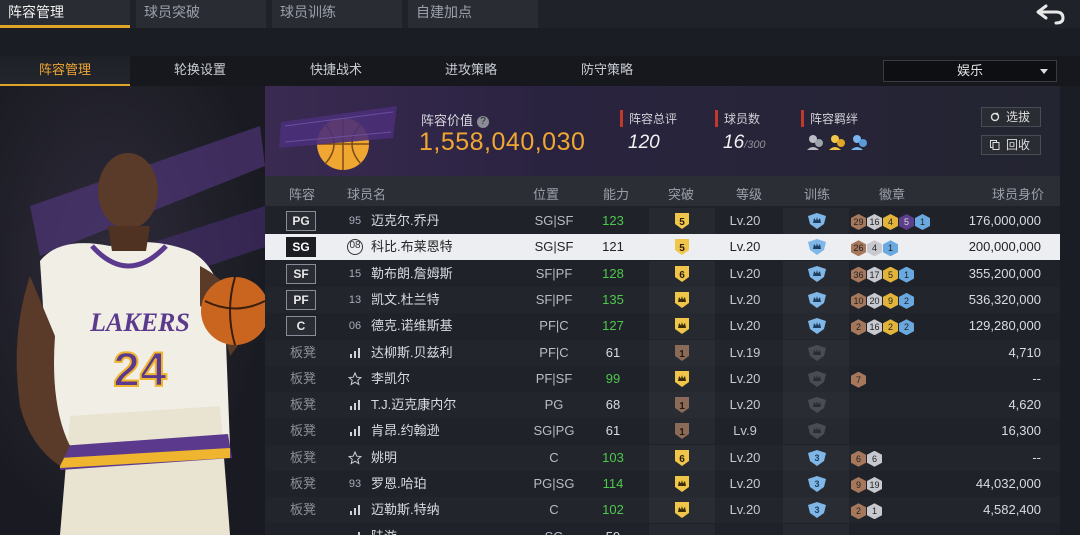  I want to click on col-breakthrough: 突破, so click(681, 193).